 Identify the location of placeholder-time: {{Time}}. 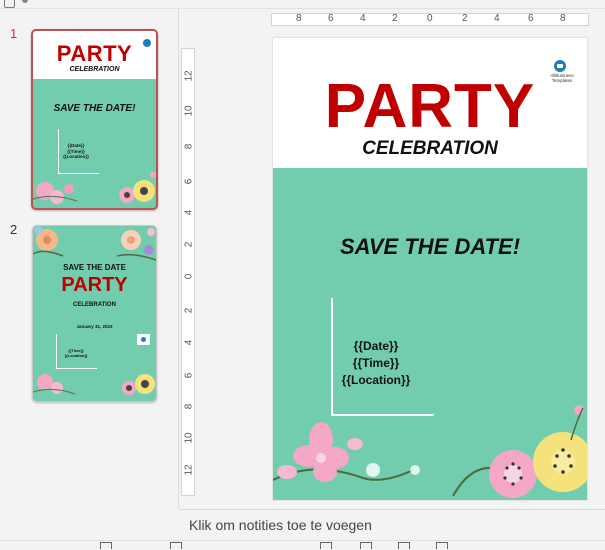
(376, 363).